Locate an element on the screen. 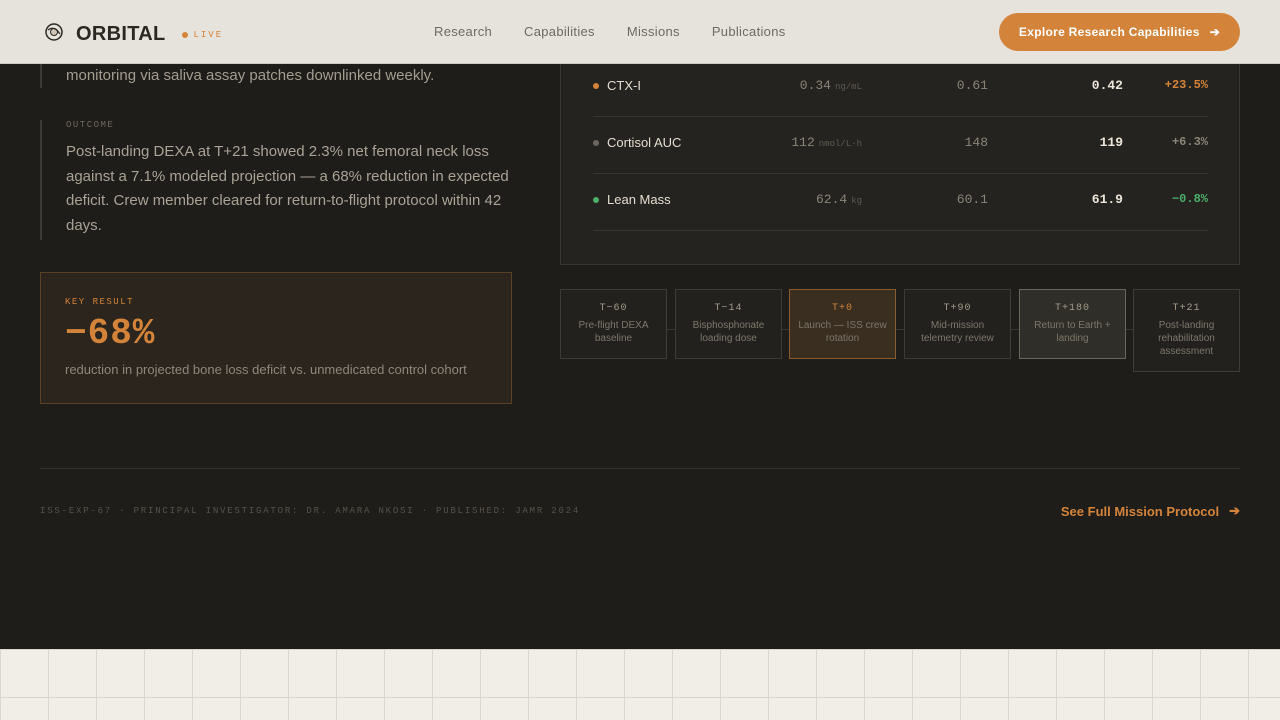 This screenshot has width=1280, height=720. timeline-step-highlighted: T+180 Return to Earth + landing is located at coordinates (1072, 324).